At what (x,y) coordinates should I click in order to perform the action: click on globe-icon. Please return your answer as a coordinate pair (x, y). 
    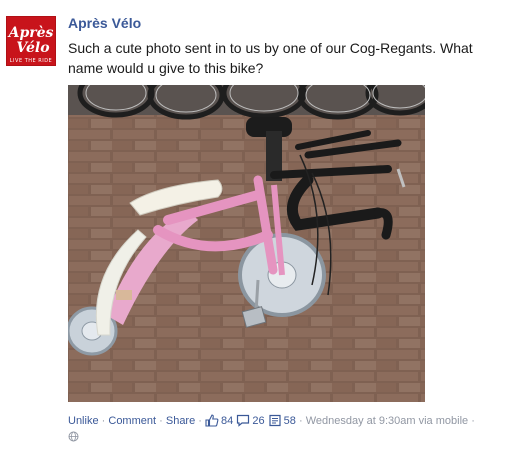
    Looking at the image, I should click on (73, 436).